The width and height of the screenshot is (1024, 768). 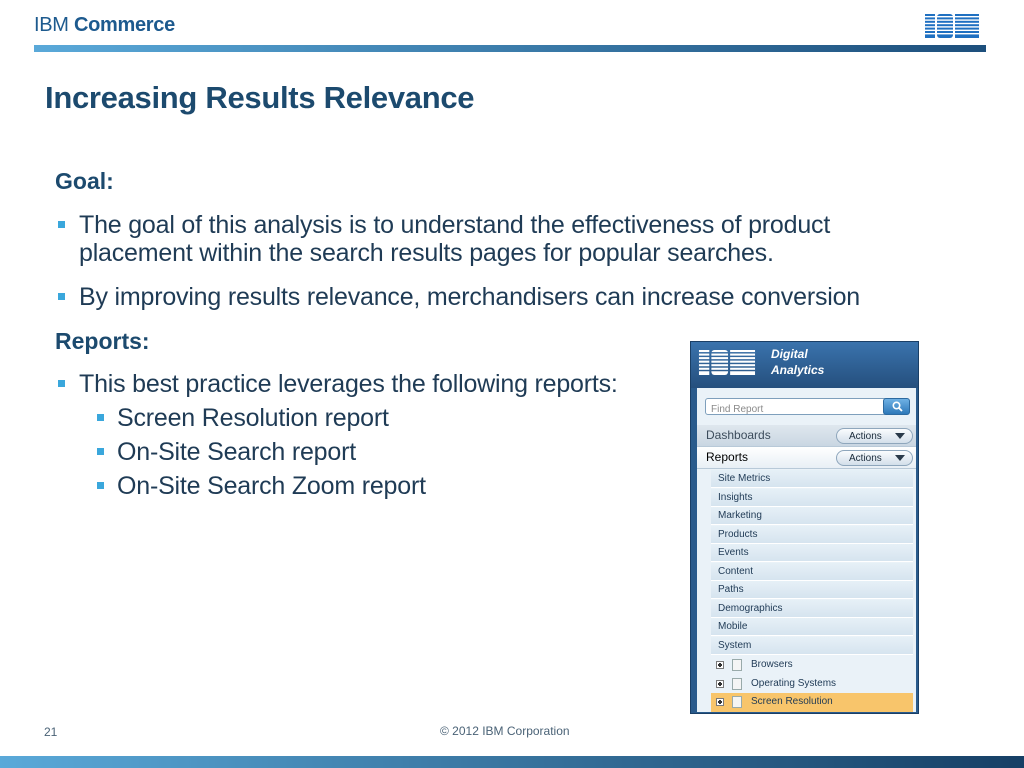 I want to click on tree-item-browsers: Browsers, so click(x=812, y=665).